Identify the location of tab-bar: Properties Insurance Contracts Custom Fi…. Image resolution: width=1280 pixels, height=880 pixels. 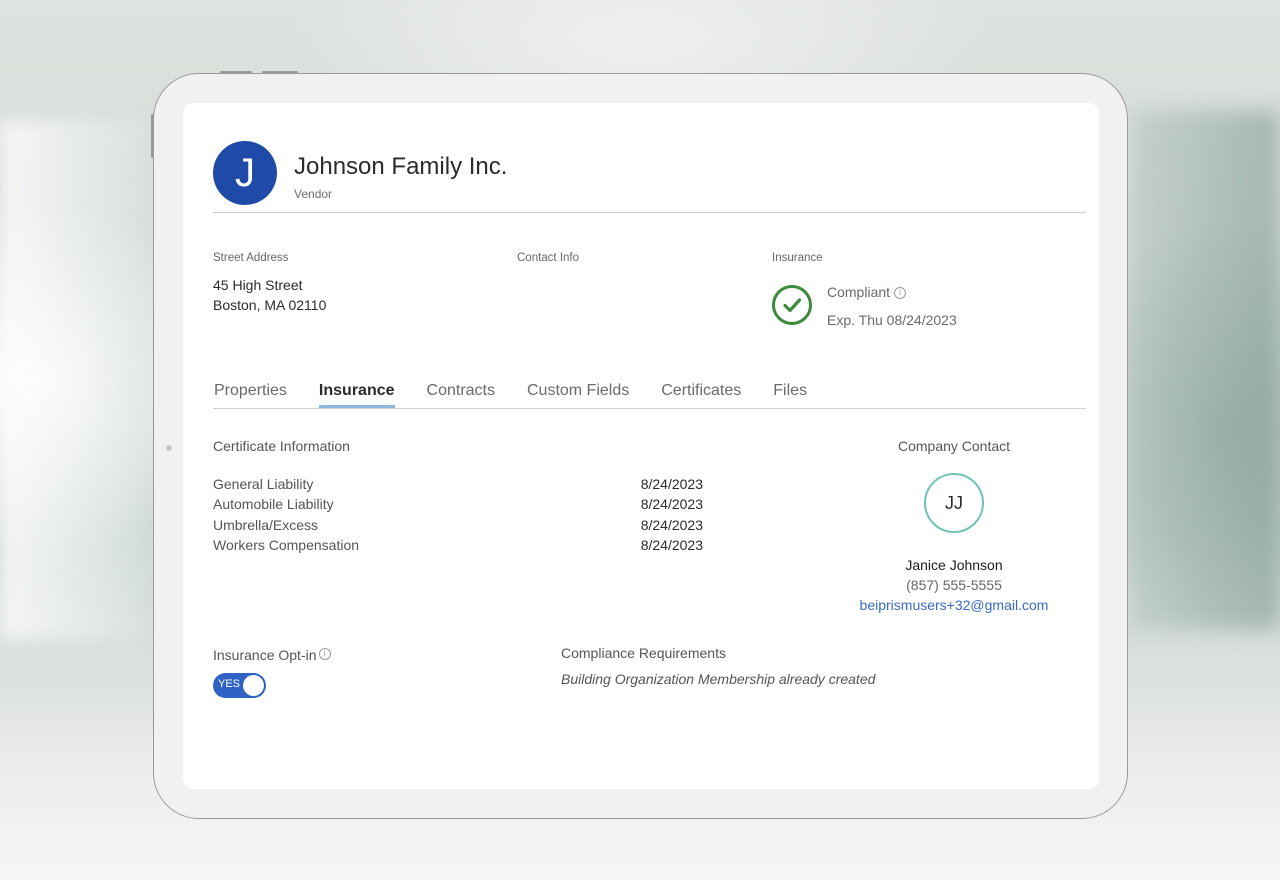
(526, 395).